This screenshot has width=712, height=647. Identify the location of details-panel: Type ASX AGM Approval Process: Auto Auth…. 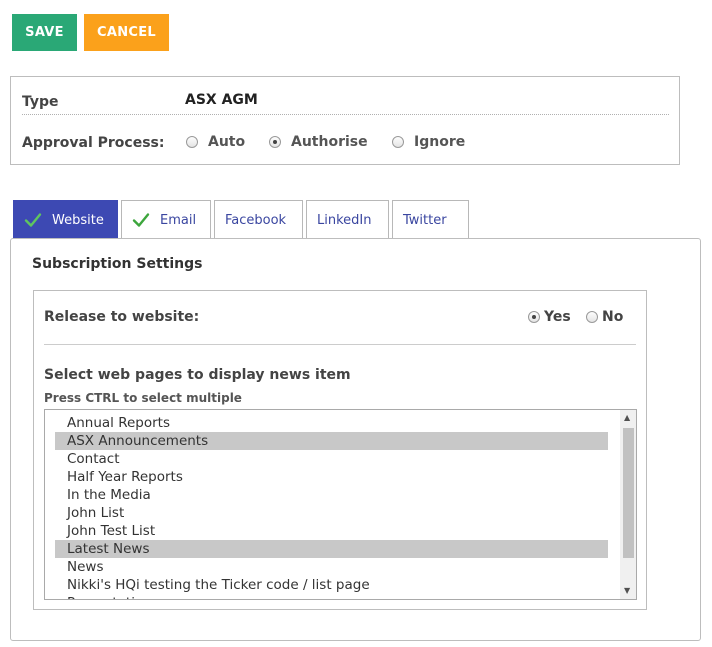
(345, 120).